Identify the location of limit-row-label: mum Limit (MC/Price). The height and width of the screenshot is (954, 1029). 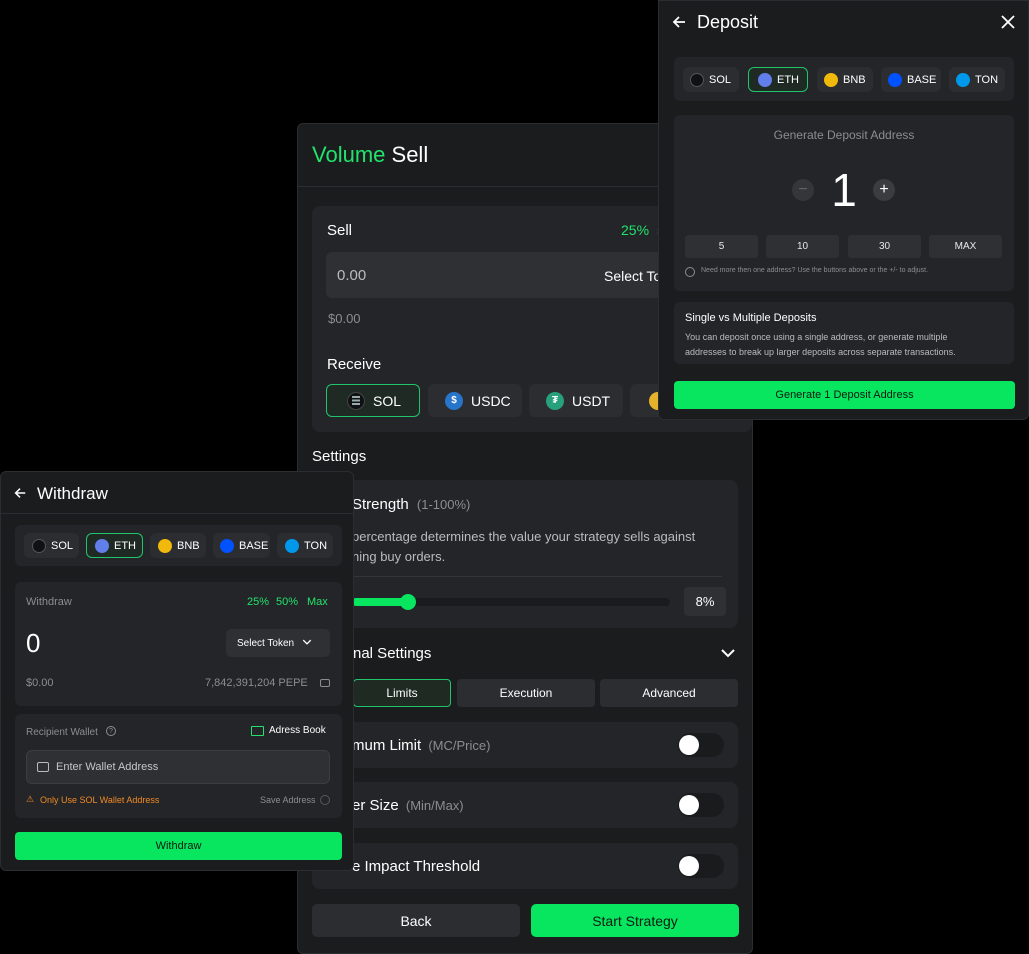
(421, 745).